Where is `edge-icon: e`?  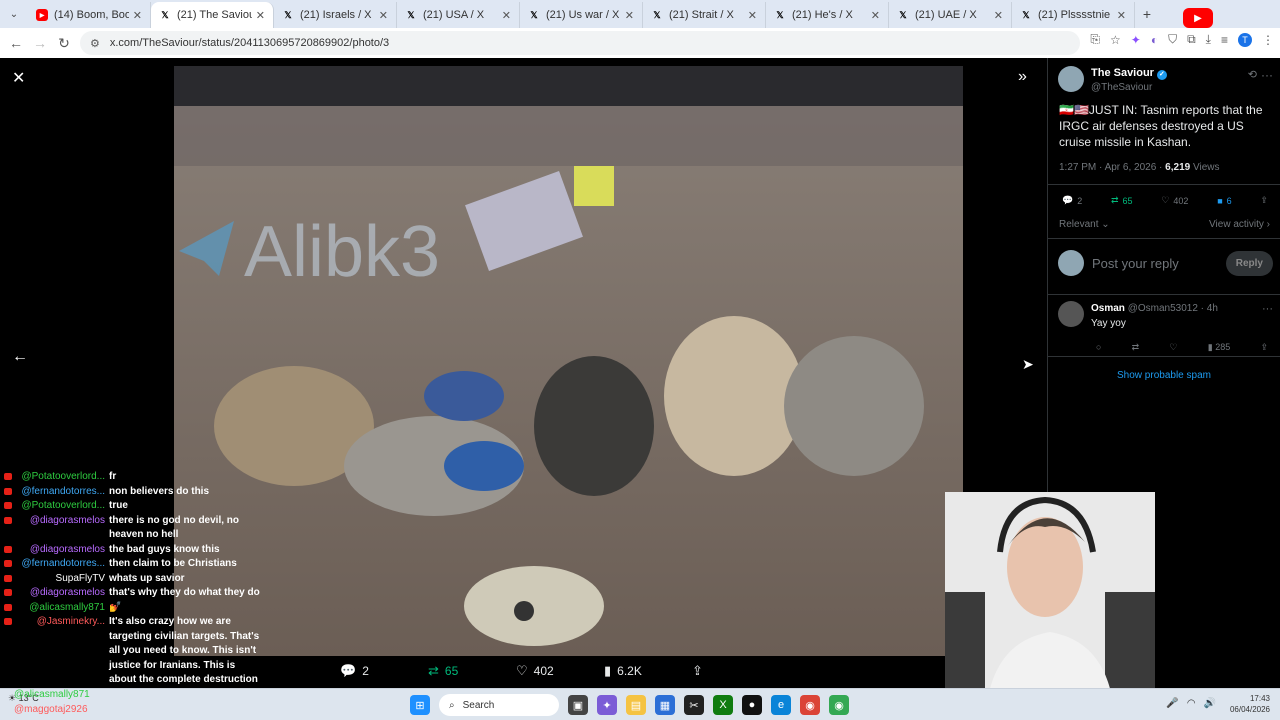 edge-icon: e is located at coordinates (781, 705).